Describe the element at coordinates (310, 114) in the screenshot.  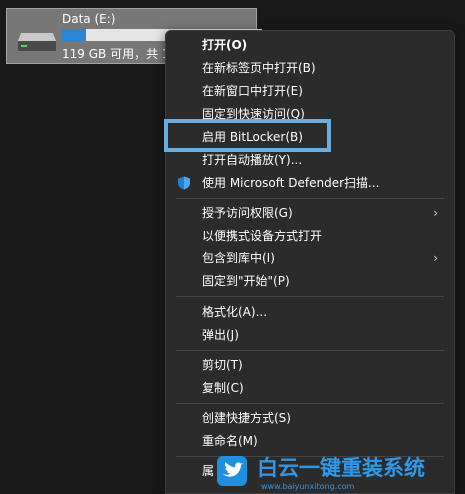
I see `menu-item-pin-quick-access: 固定到快速访问(Q)` at that location.